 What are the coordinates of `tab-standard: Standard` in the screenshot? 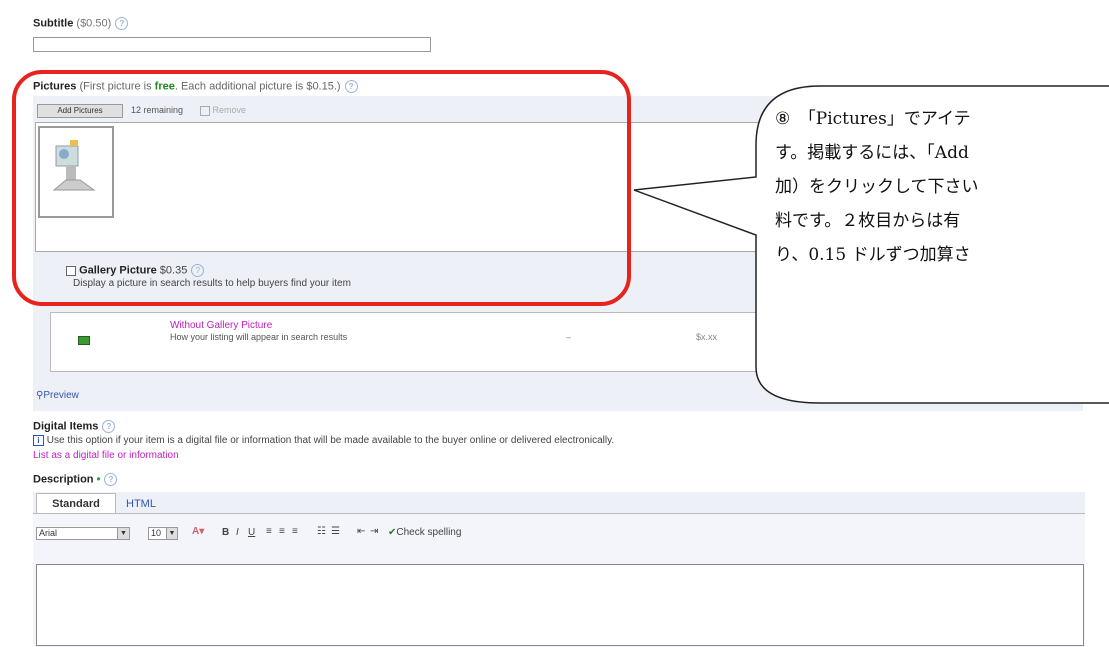 It's located at (76, 503).